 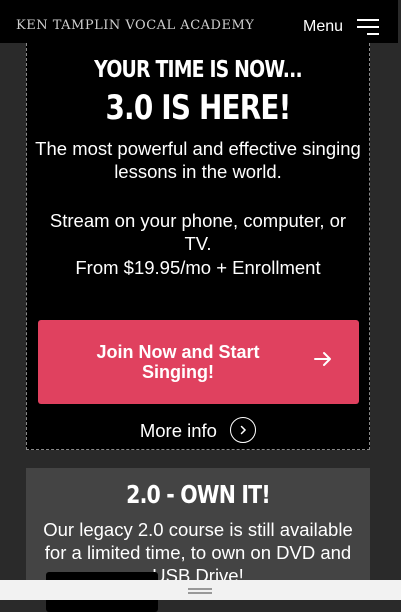 What do you see at coordinates (368, 27) in the screenshot?
I see `hamburger-menu-icon` at bounding box center [368, 27].